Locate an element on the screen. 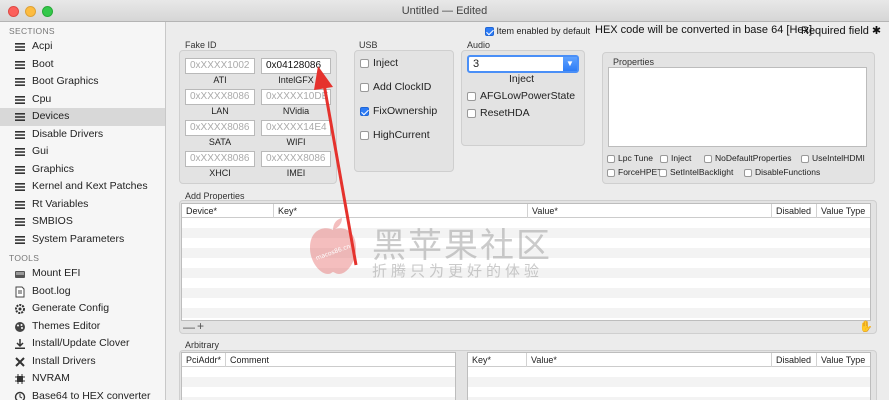 The width and height of the screenshot is (889, 400). tool-boot-log: Boot.log is located at coordinates (82, 292).